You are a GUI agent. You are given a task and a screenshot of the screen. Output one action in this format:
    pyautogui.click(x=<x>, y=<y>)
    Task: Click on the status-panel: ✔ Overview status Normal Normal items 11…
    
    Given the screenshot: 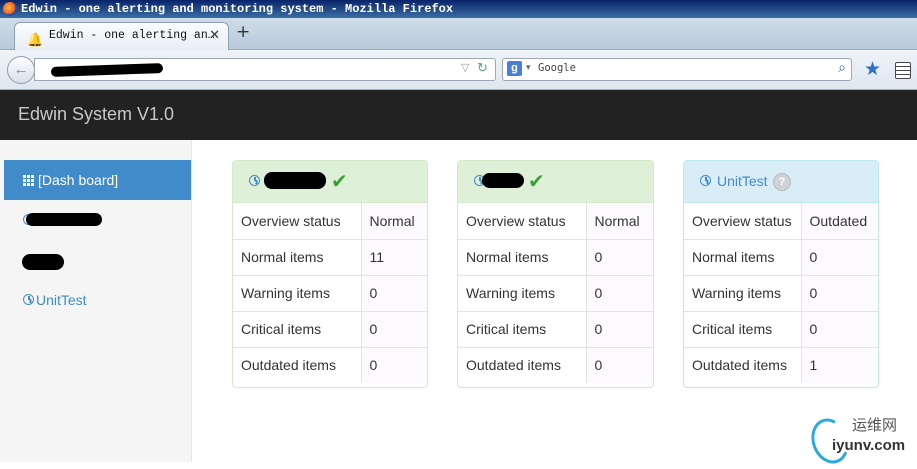 What is the action you would take?
    pyautogui.click(x=330, y=274)
    